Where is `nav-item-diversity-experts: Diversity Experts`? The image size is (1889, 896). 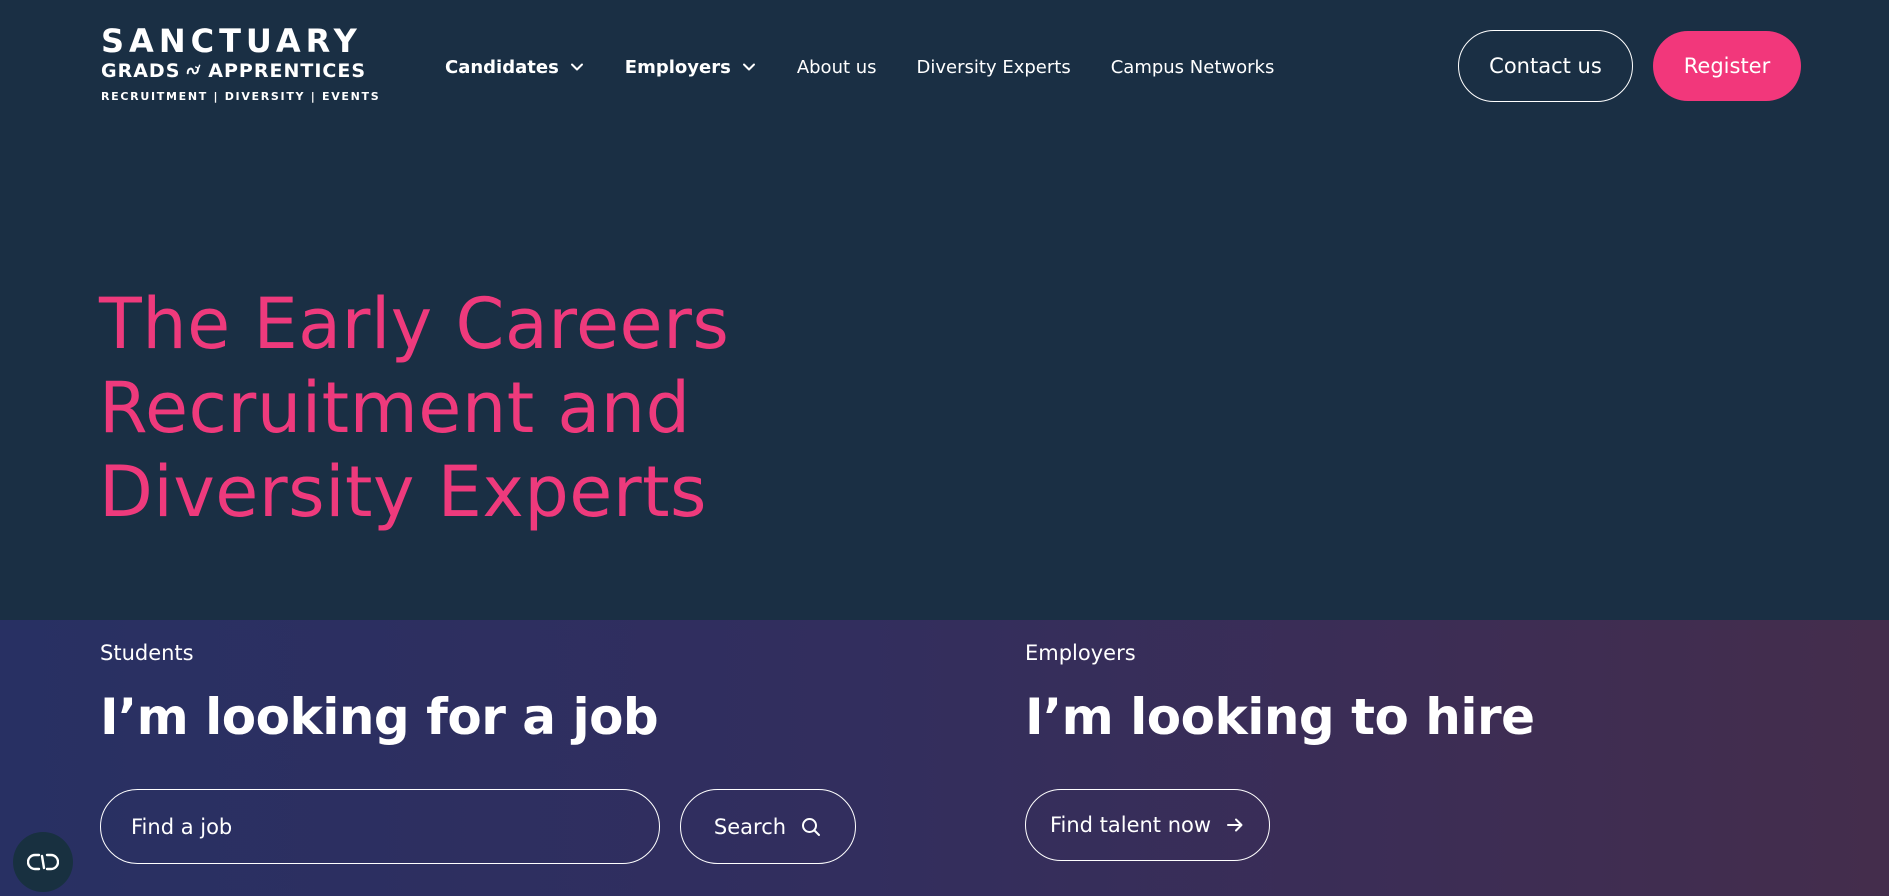 nav-item-diversity-experts: Diversity Experts is located at coordinates (994, 67).